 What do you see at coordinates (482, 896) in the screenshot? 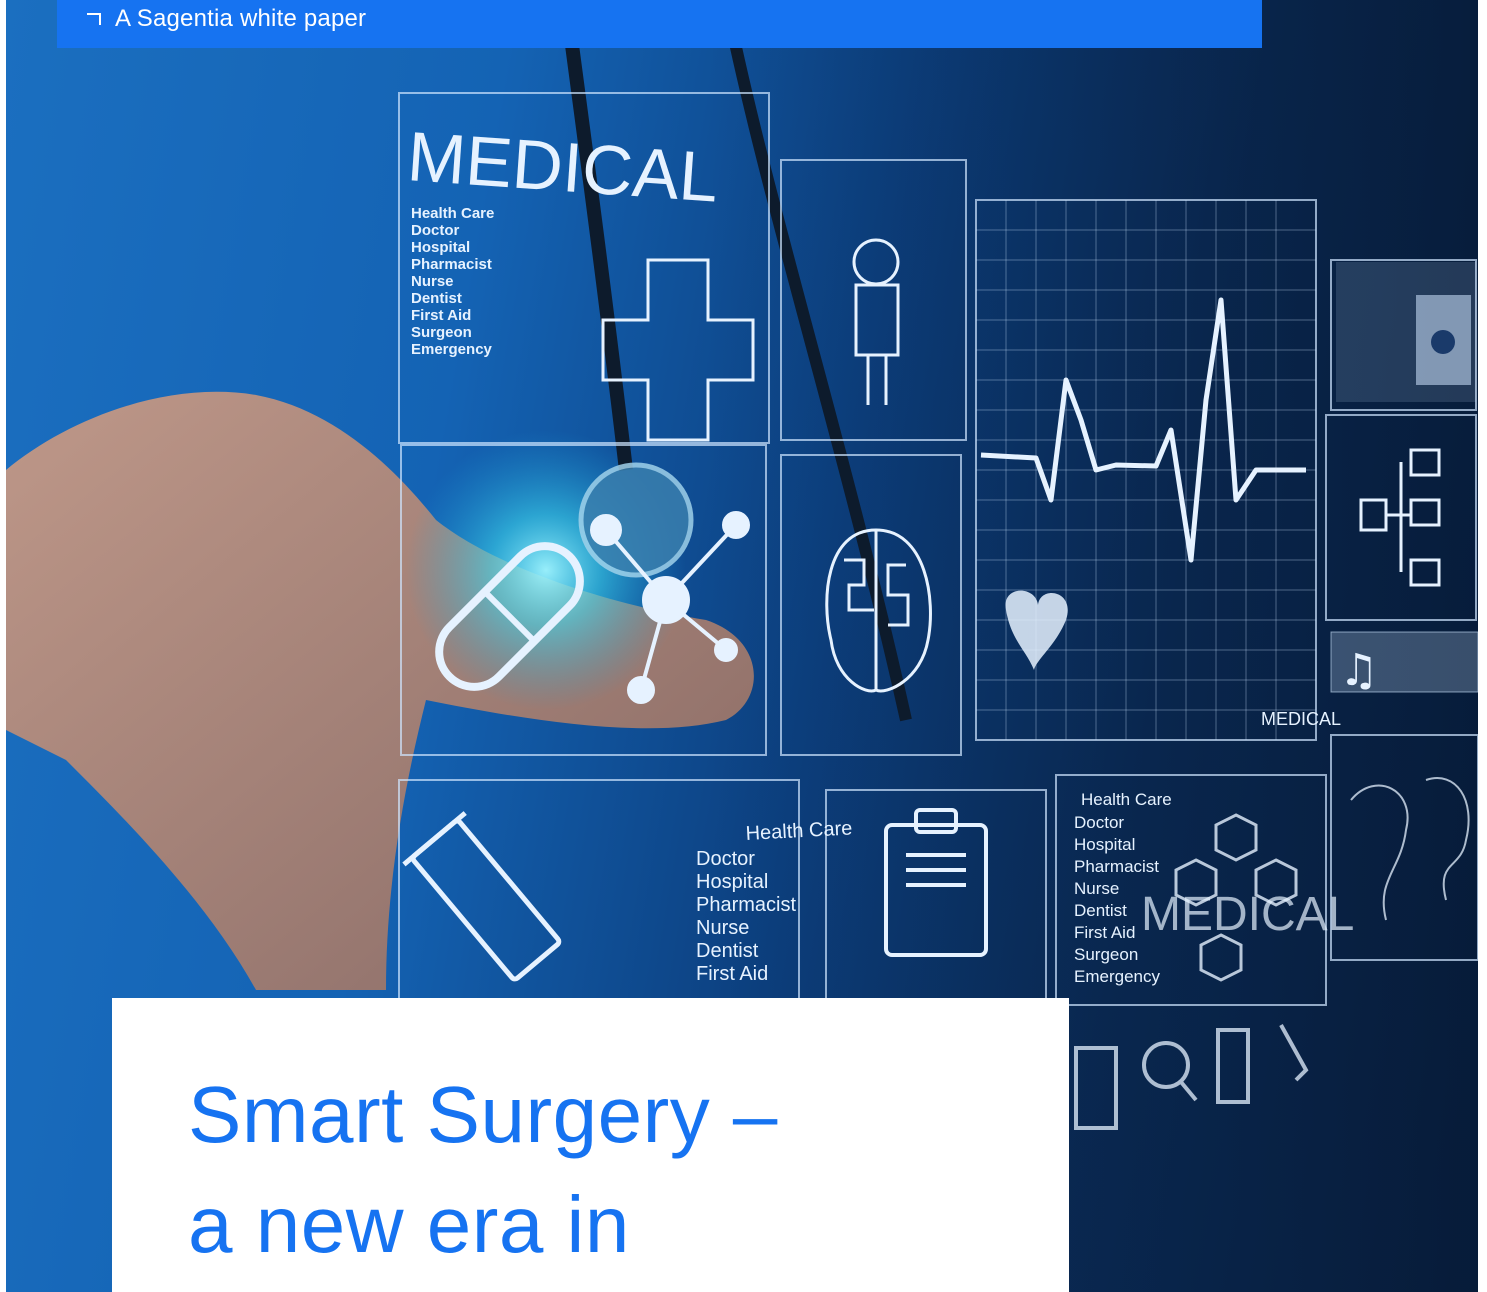
I see `test-tube-icon` at bounding box center [482, 896].